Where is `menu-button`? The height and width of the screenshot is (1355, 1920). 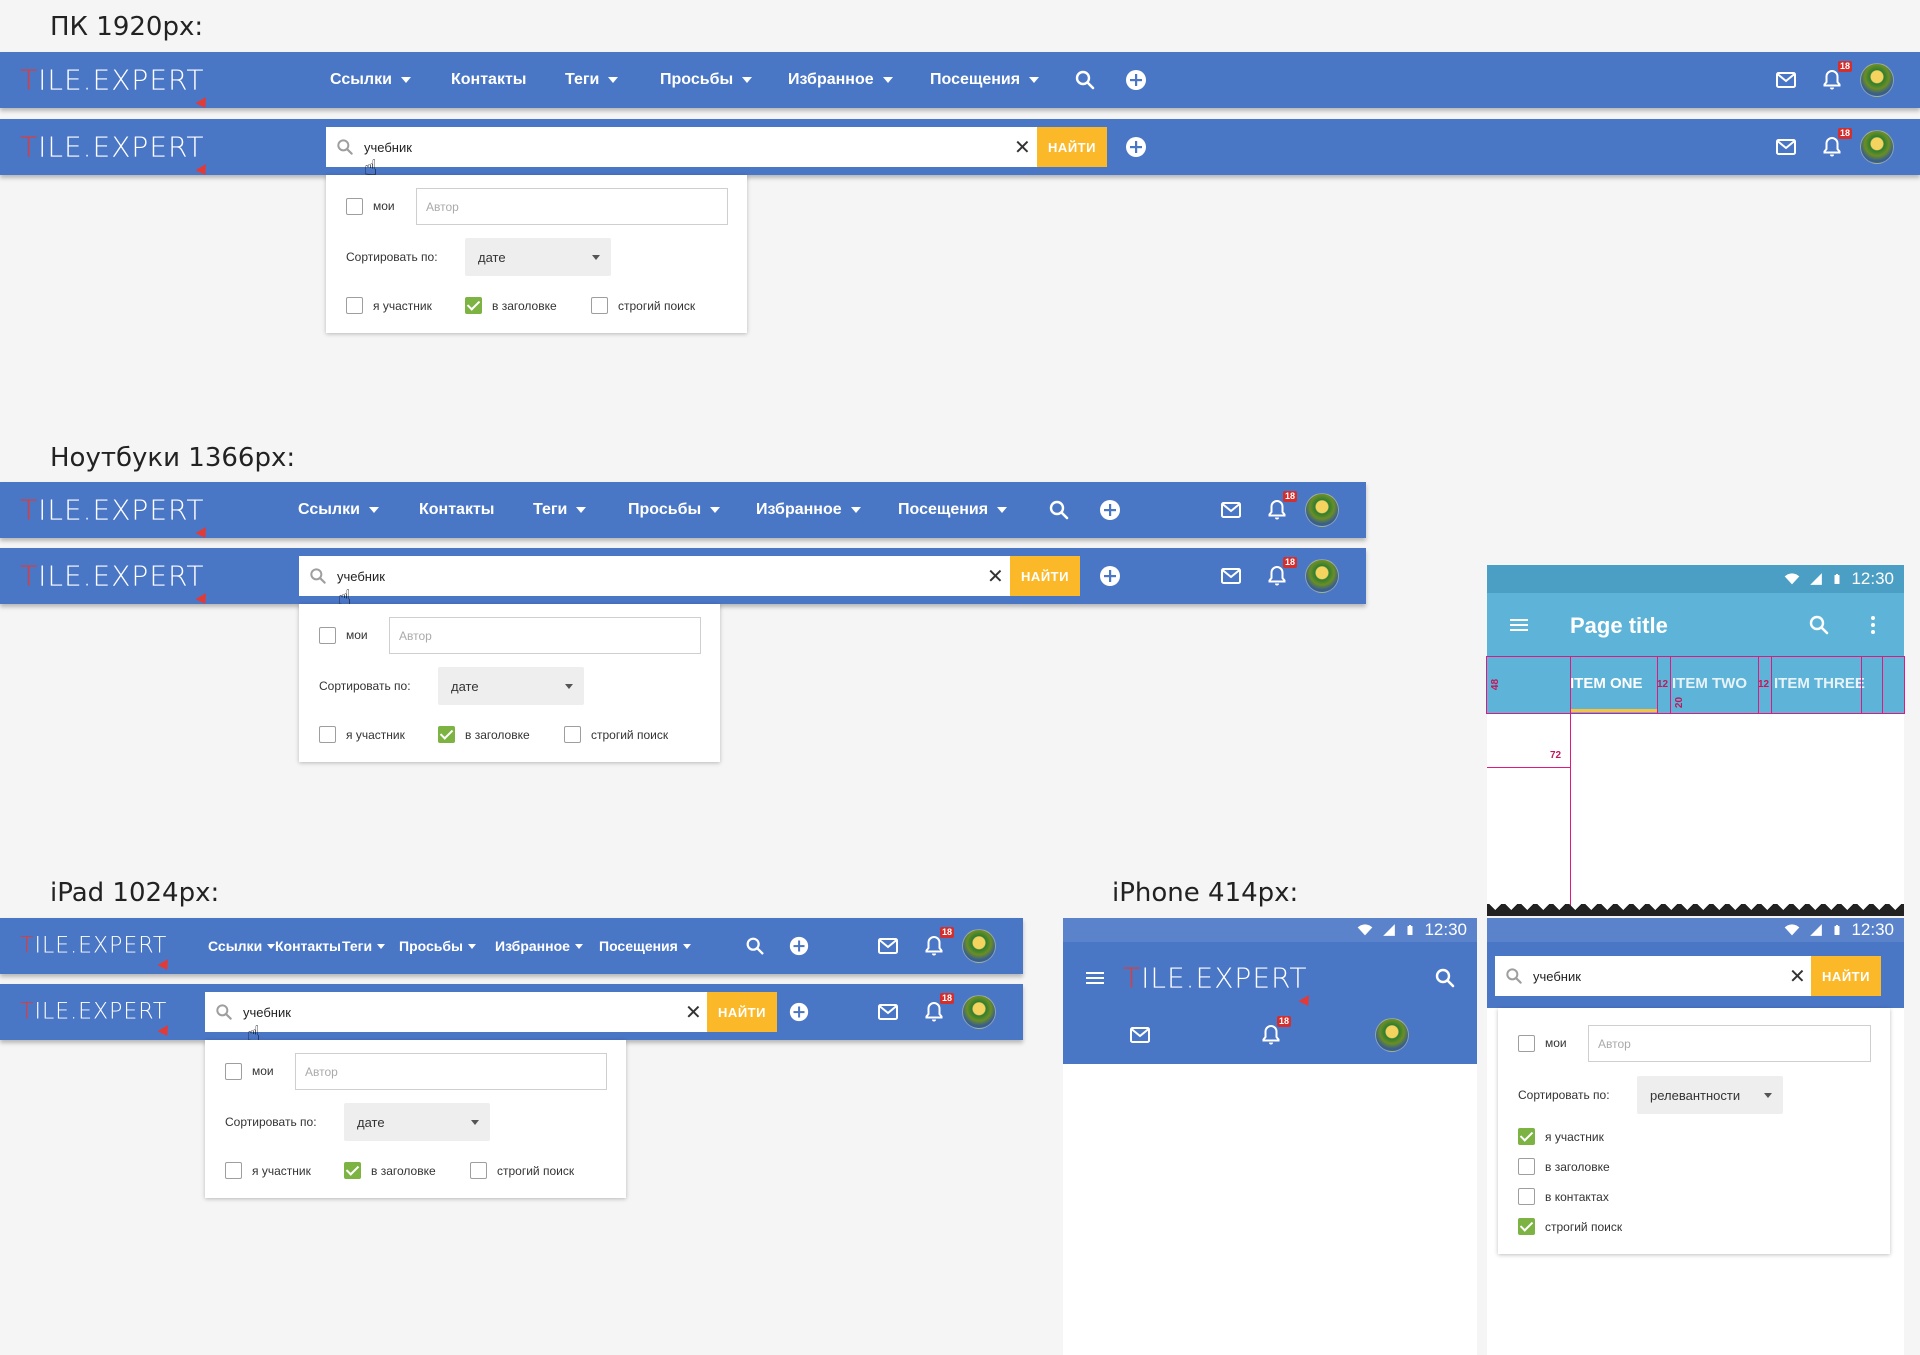 menu-button is located at coordinates (1095, 978).